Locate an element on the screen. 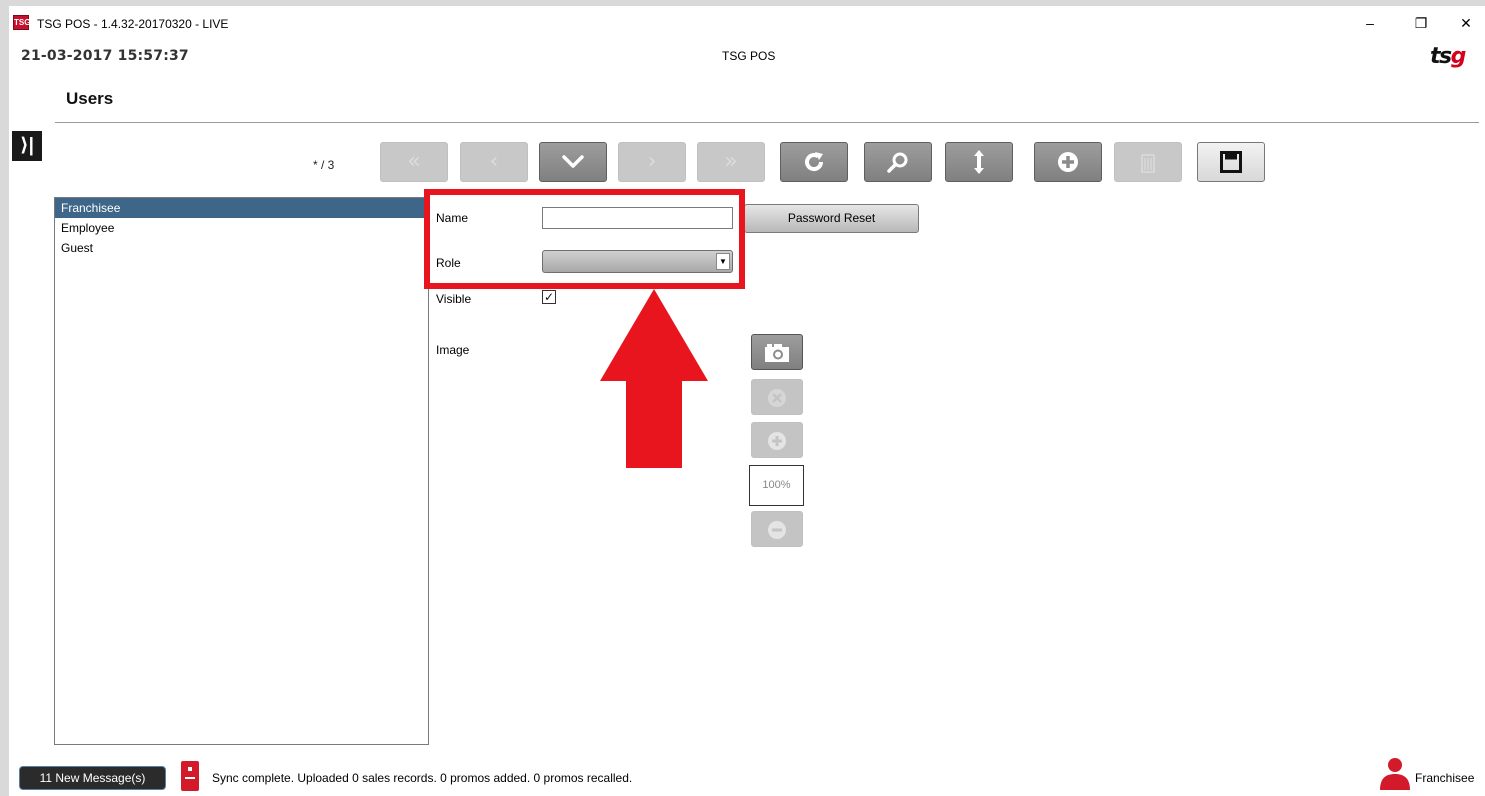  page-title: Users is located at coordinates (90, 98).